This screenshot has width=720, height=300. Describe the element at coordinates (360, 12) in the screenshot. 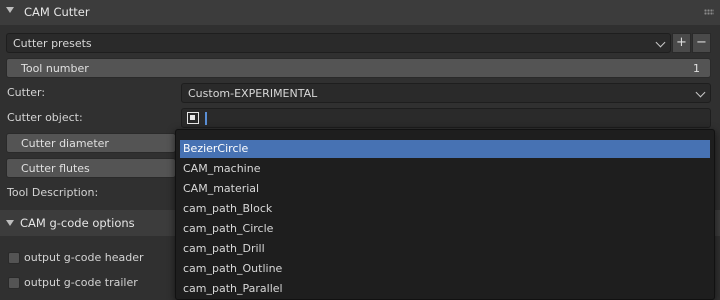

I see `cam-cutter-panel-header: CAM Cutter` at that location.